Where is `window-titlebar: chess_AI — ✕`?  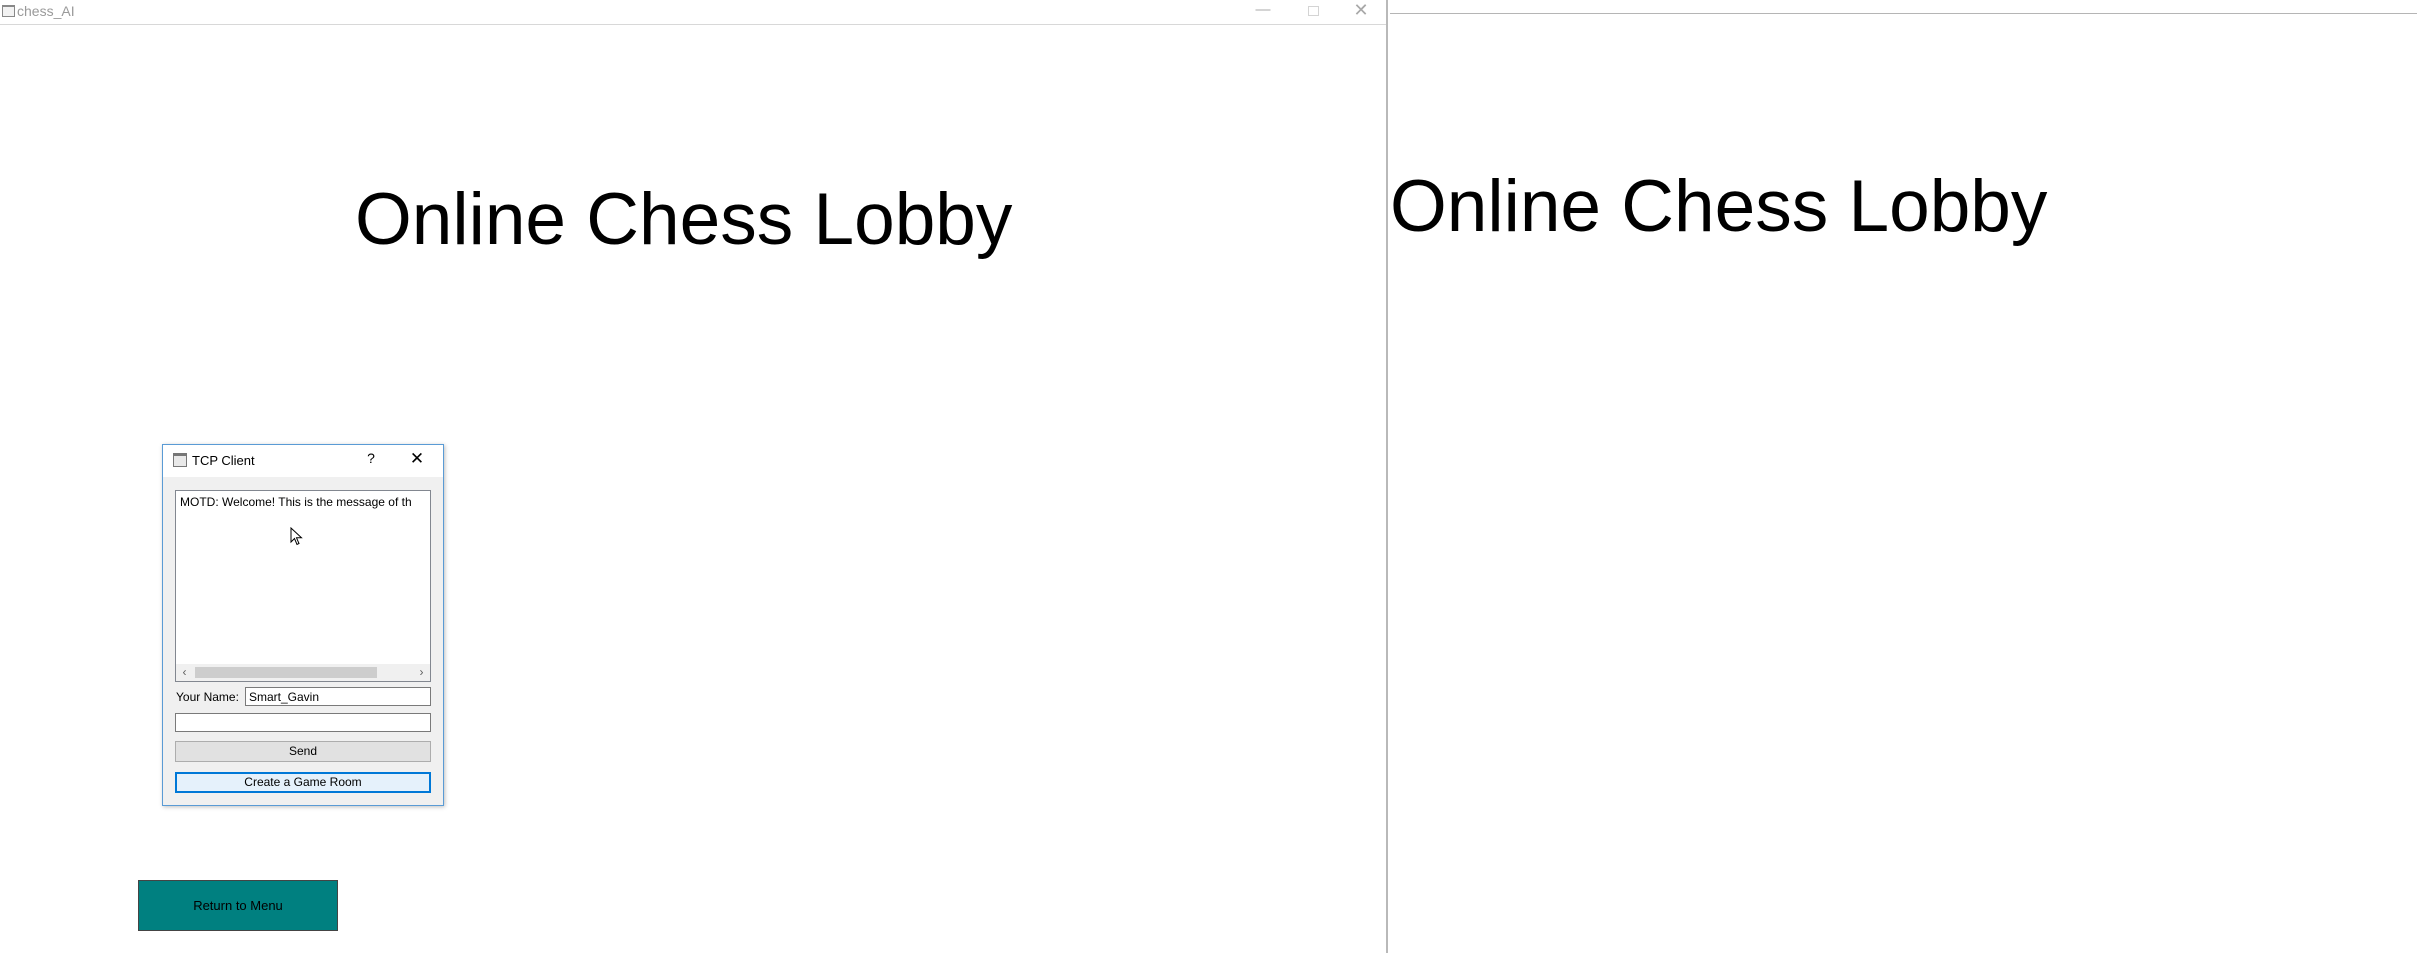
window-titlebar: chess_AI — ✕ is located at coordinates (693, 12).